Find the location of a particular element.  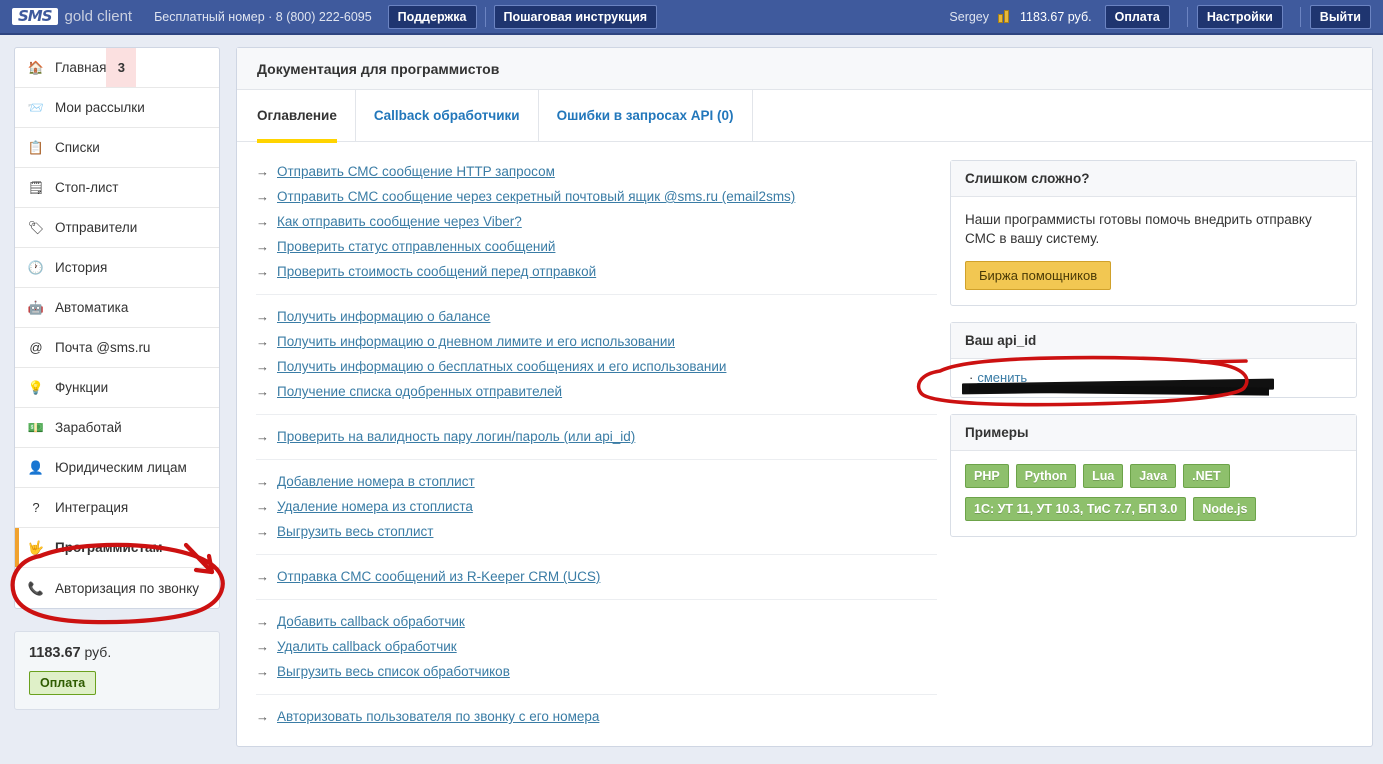

sidebar-balance-currency: руб. is located at coordinates (98, 652).